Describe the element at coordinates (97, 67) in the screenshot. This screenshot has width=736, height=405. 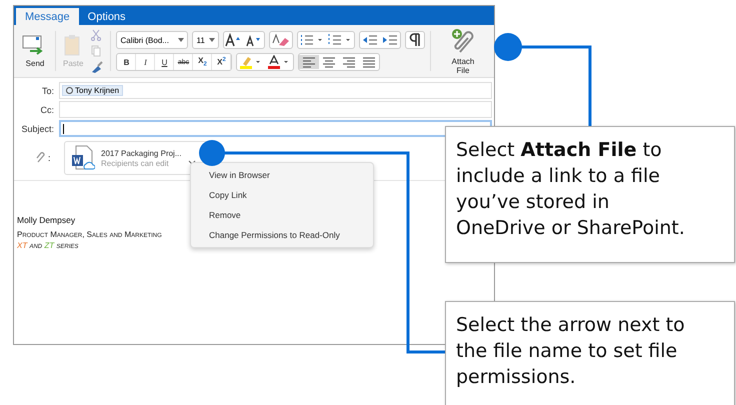
I see `brush-icon` at that location.